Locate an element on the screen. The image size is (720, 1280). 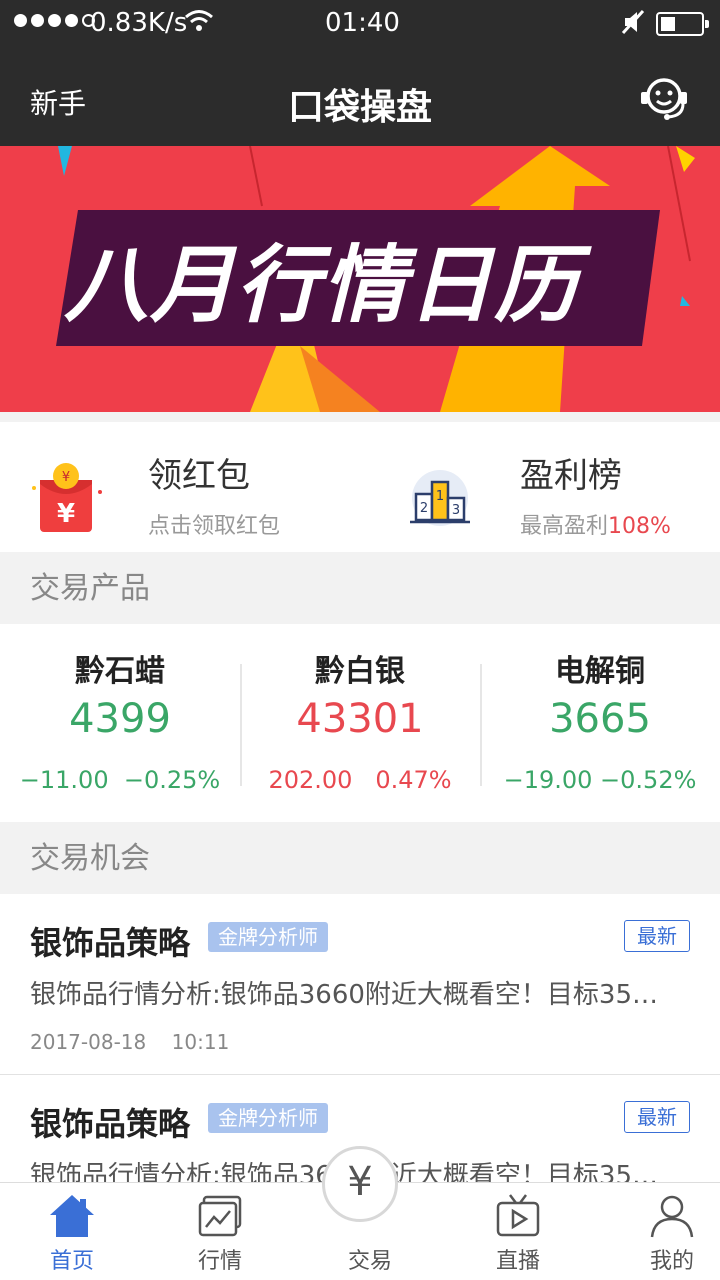
trade-button: ¥ is located at coordinates (360, 1184).